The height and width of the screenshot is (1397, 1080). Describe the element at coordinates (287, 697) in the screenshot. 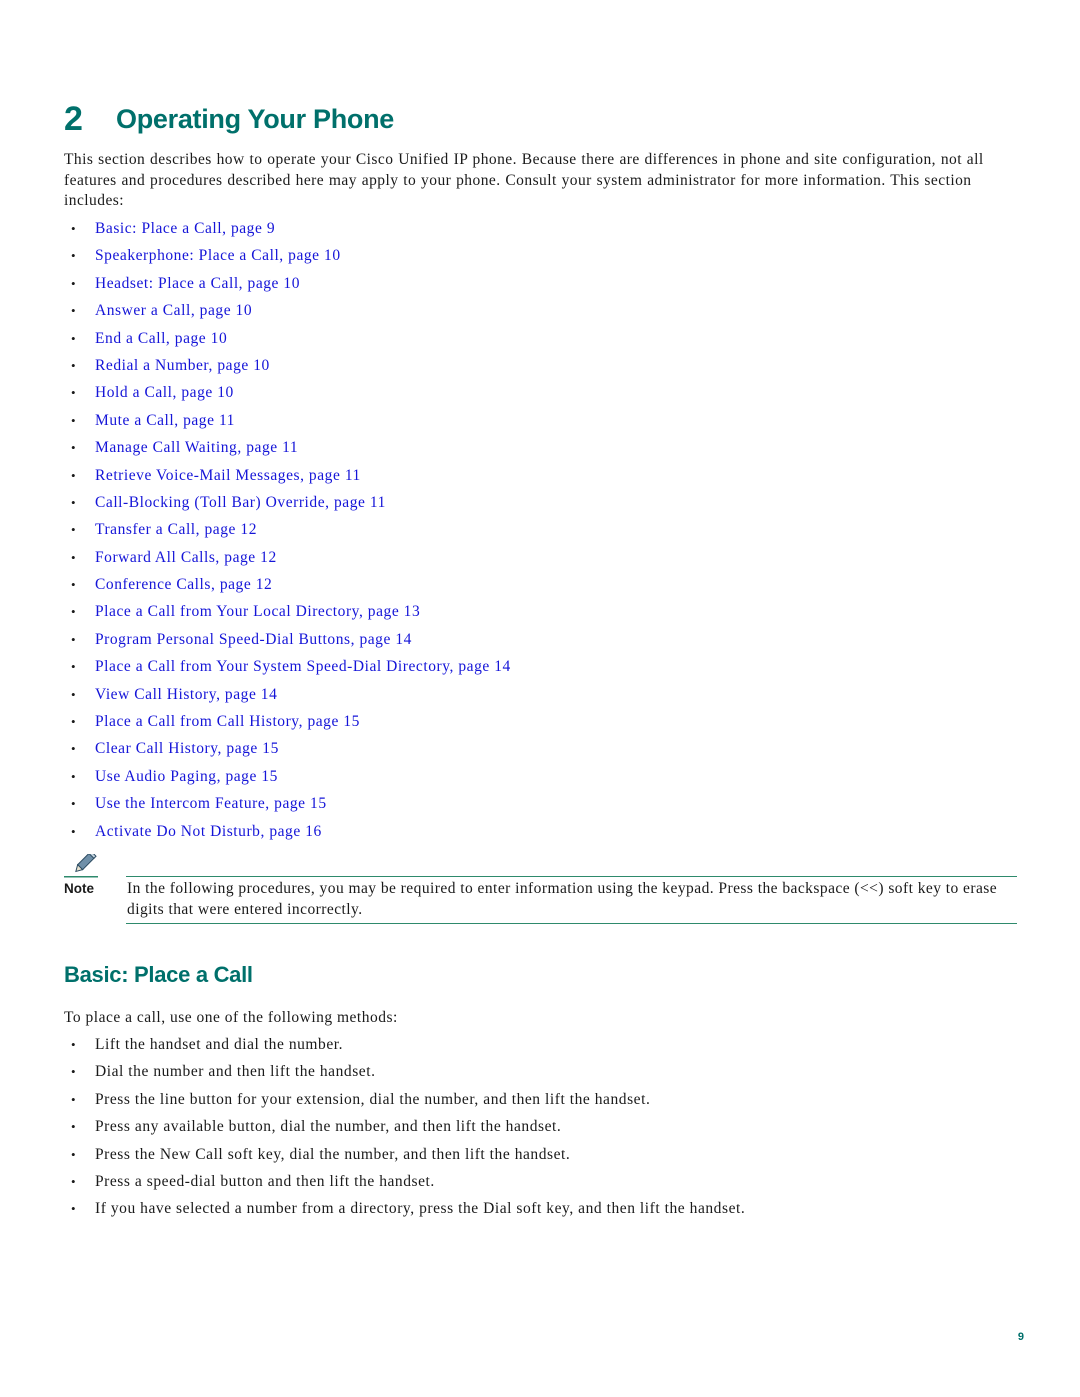

I see `toc-item: • View Call History, page 14` at that location.